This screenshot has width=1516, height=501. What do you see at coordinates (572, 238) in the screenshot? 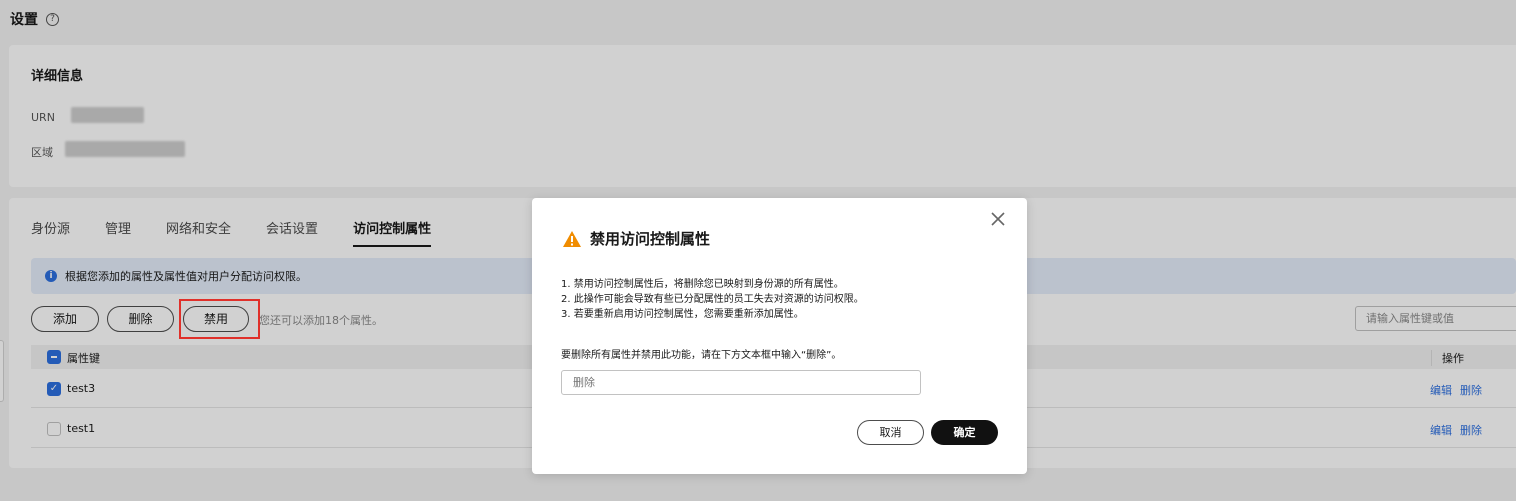
I see `warning-icon` at bounding box center [572, 238].